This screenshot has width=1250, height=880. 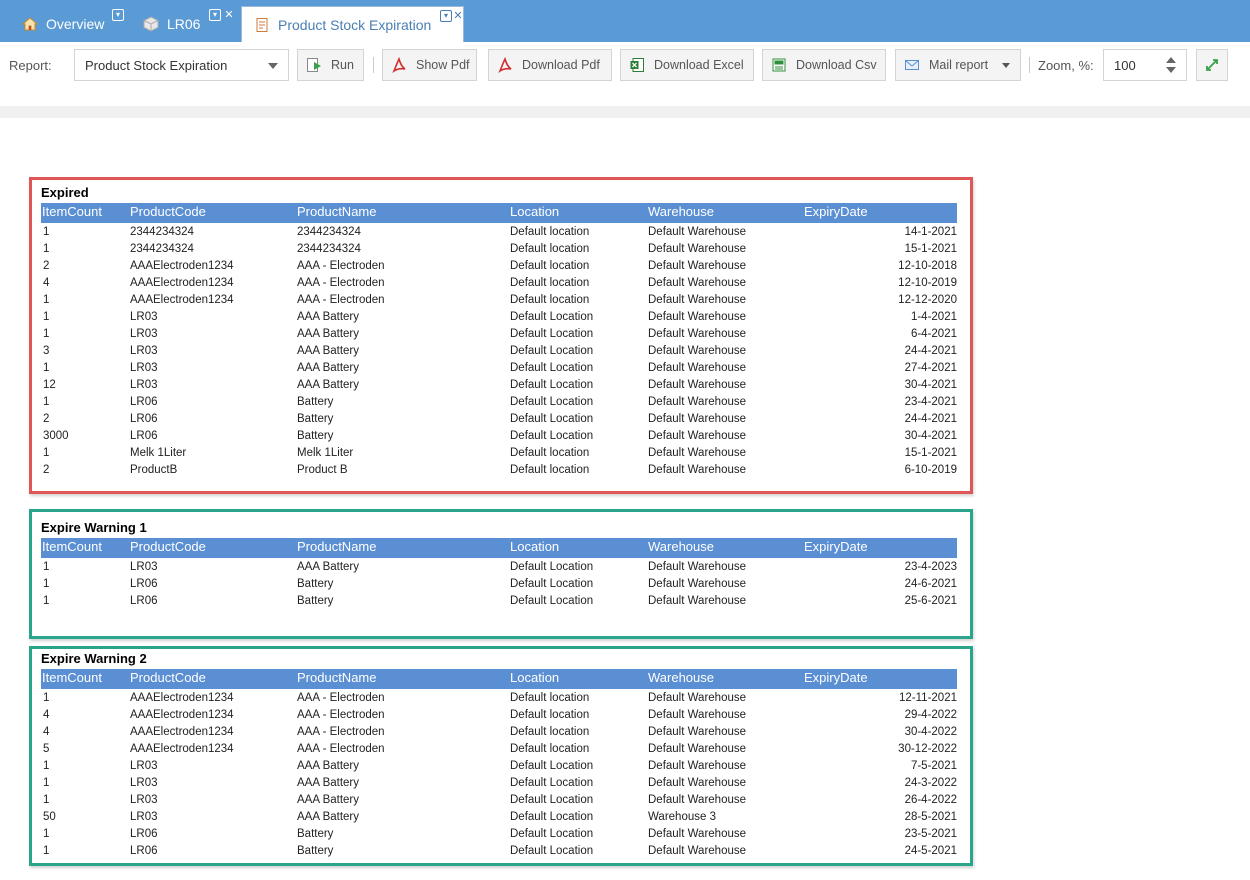 What do you see at coordinates (535, 211) in the screenshot?
I see `column-header: Location` at bounding box center [535, 211].